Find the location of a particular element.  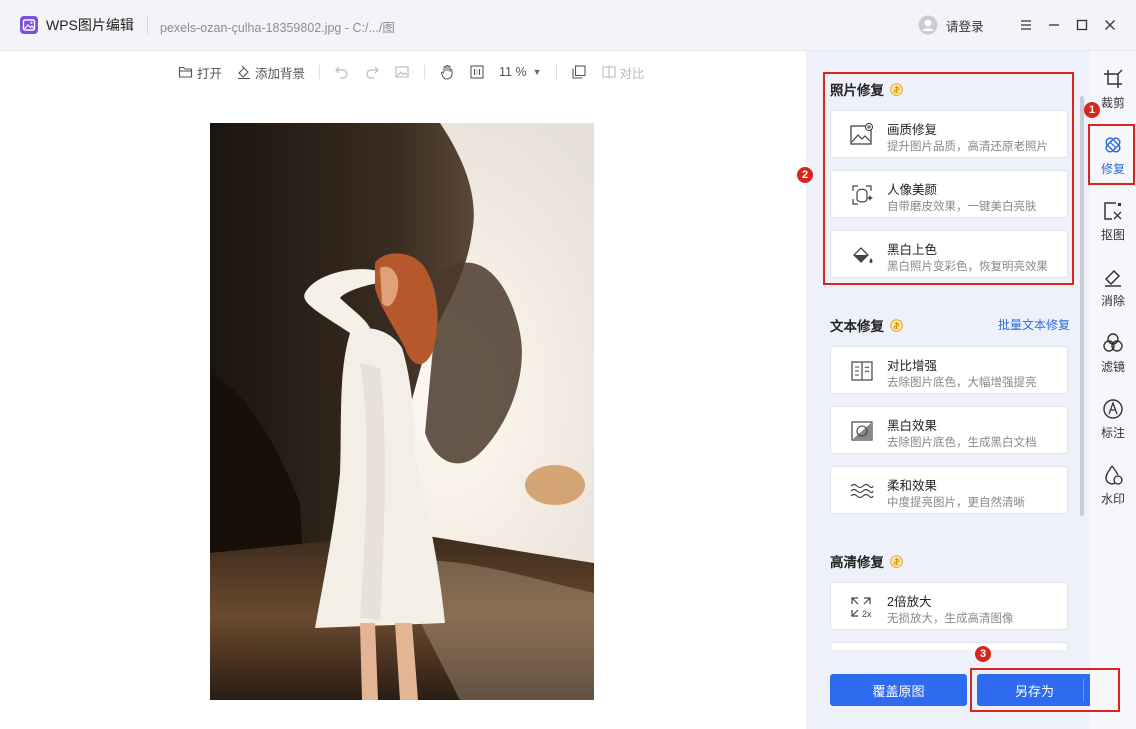

maximize-button is located at coordinates (1082, 25).